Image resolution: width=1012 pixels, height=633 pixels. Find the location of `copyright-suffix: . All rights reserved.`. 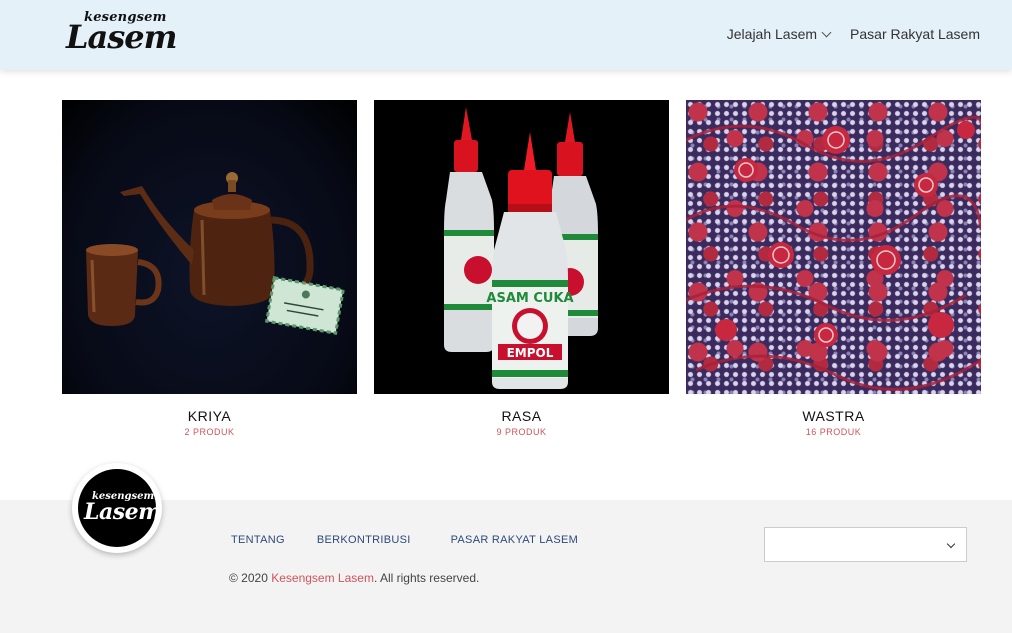

copyright-suffix: . All rights reserved. is located at coordinates (426, 578).